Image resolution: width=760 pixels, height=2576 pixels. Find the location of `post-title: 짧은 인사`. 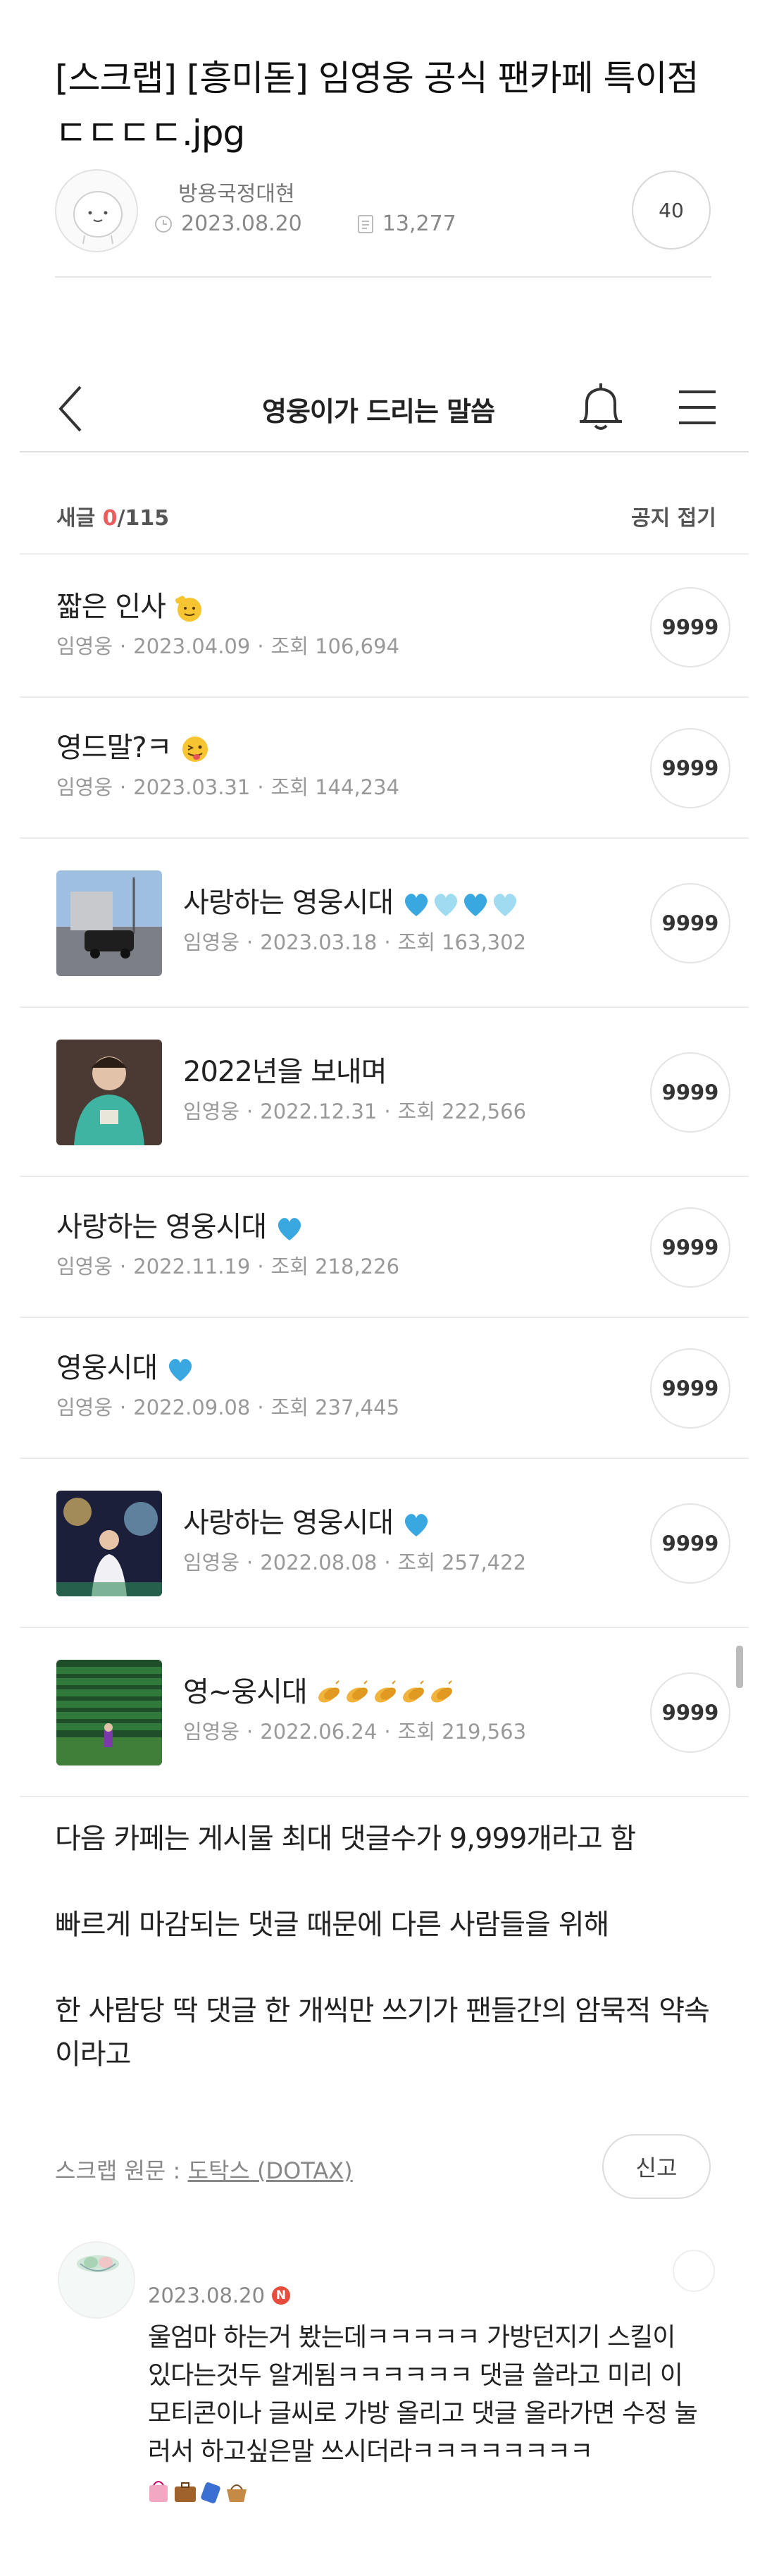

post-title: 짧은 인사 is located at coordinates (130, 604).